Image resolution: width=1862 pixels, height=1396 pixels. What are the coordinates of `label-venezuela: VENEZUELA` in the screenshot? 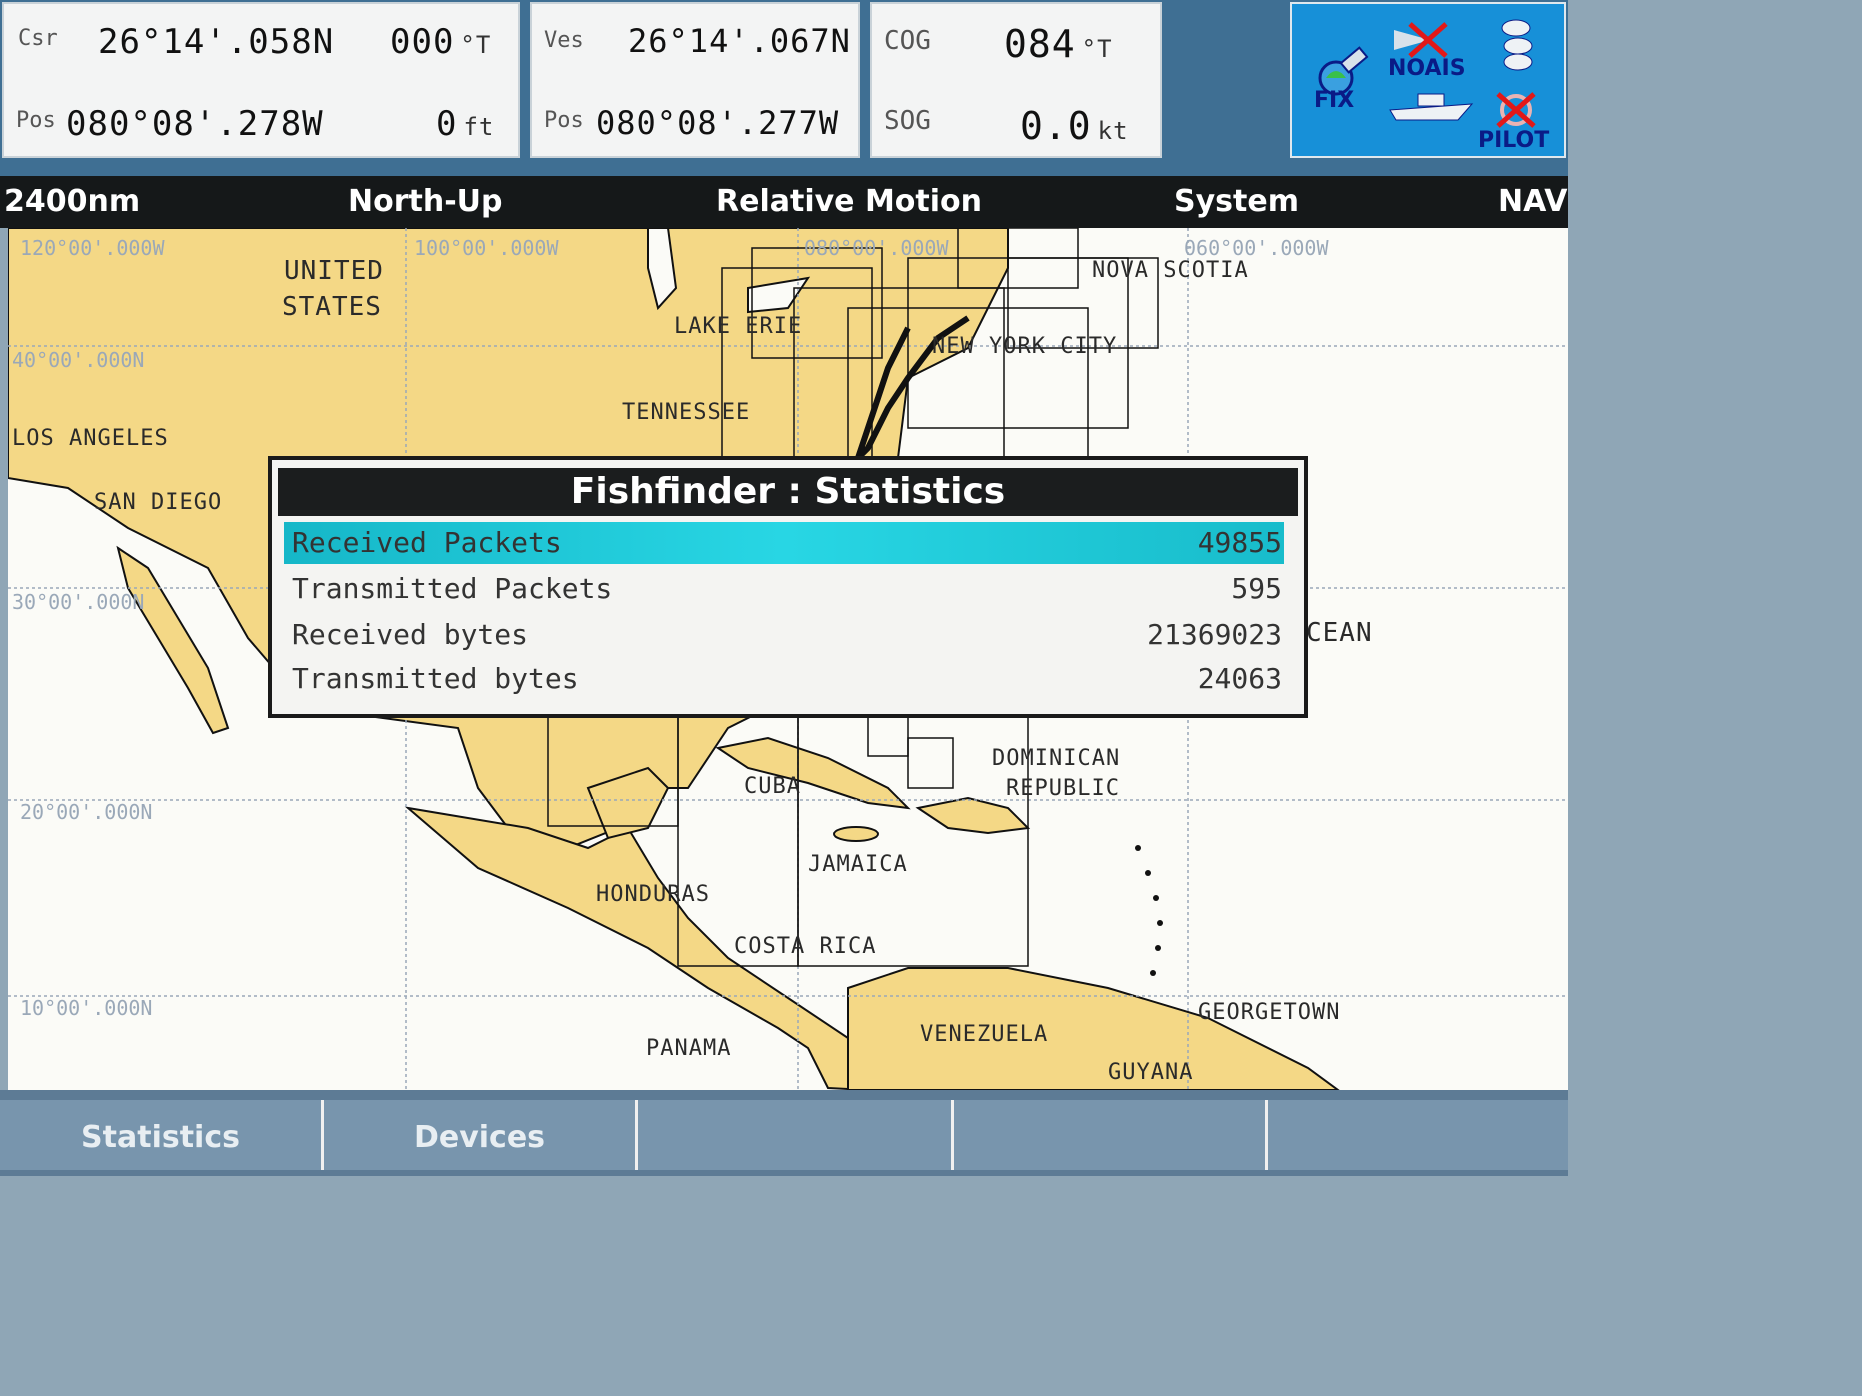 It's located at (984, 1034).